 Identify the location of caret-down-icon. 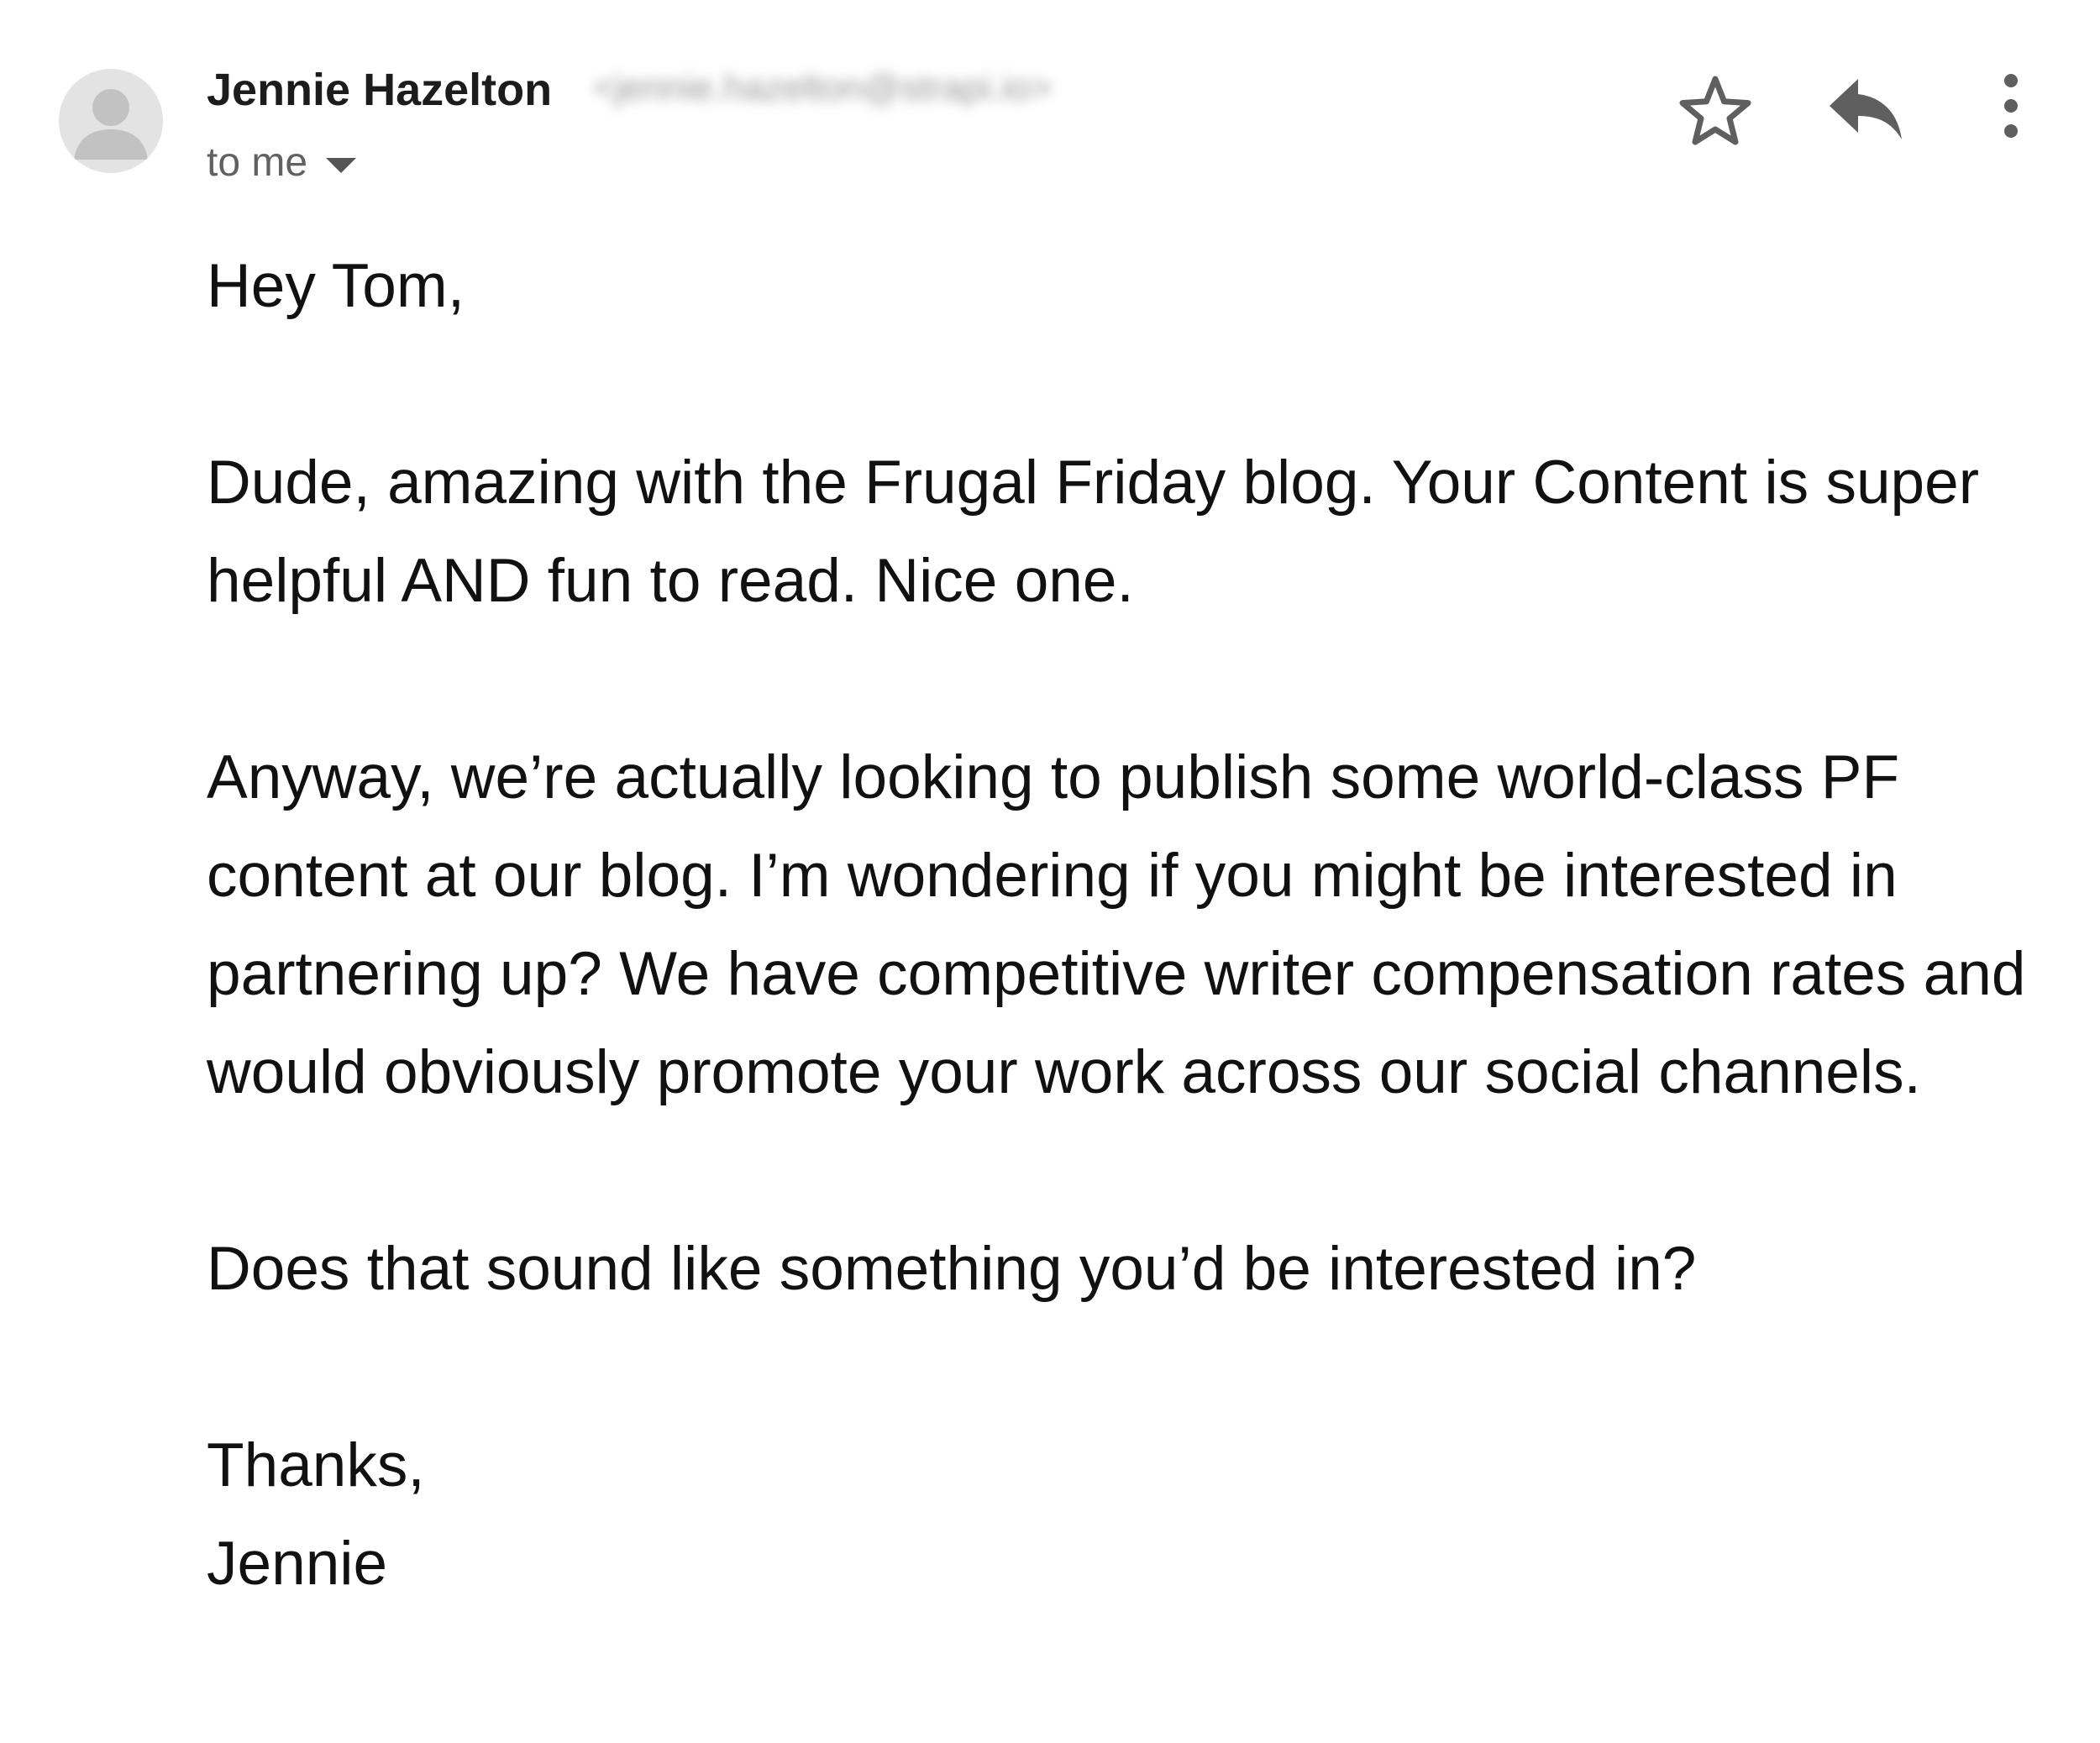
(341, 165).